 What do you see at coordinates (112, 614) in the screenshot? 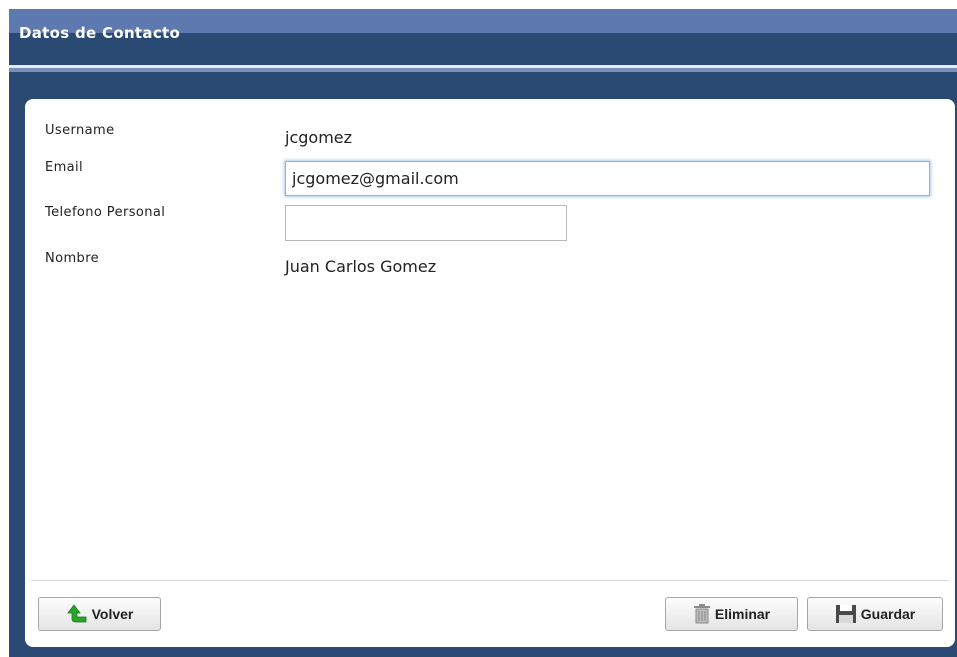
I see `back-button-label: Volver` at bounding box center [112, 614].